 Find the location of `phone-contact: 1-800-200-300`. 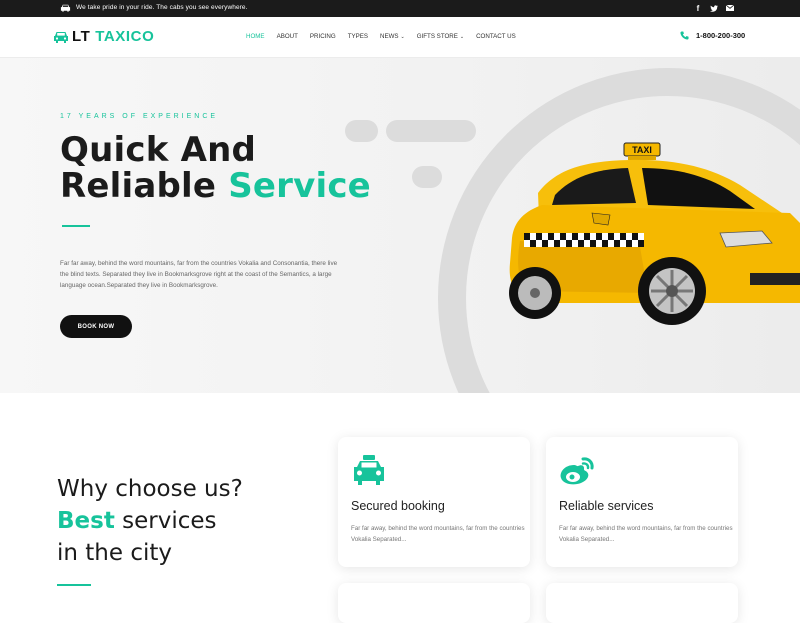

phone-contact: 1-800-200-300 is located at coordinates (712, 35).